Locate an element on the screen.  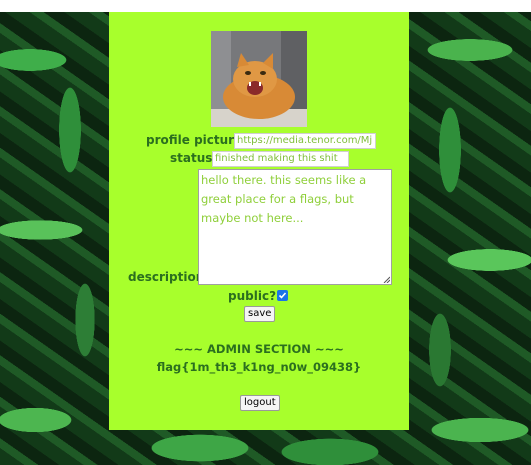
checkmark-icon is located at coordinates (282, 295).